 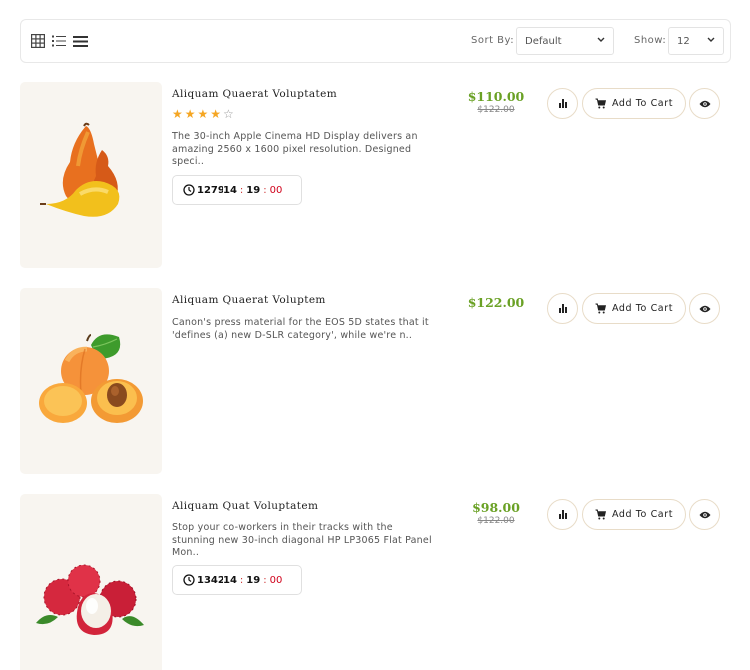 I want to click on list-view-icon, so click(x=59, y=41).